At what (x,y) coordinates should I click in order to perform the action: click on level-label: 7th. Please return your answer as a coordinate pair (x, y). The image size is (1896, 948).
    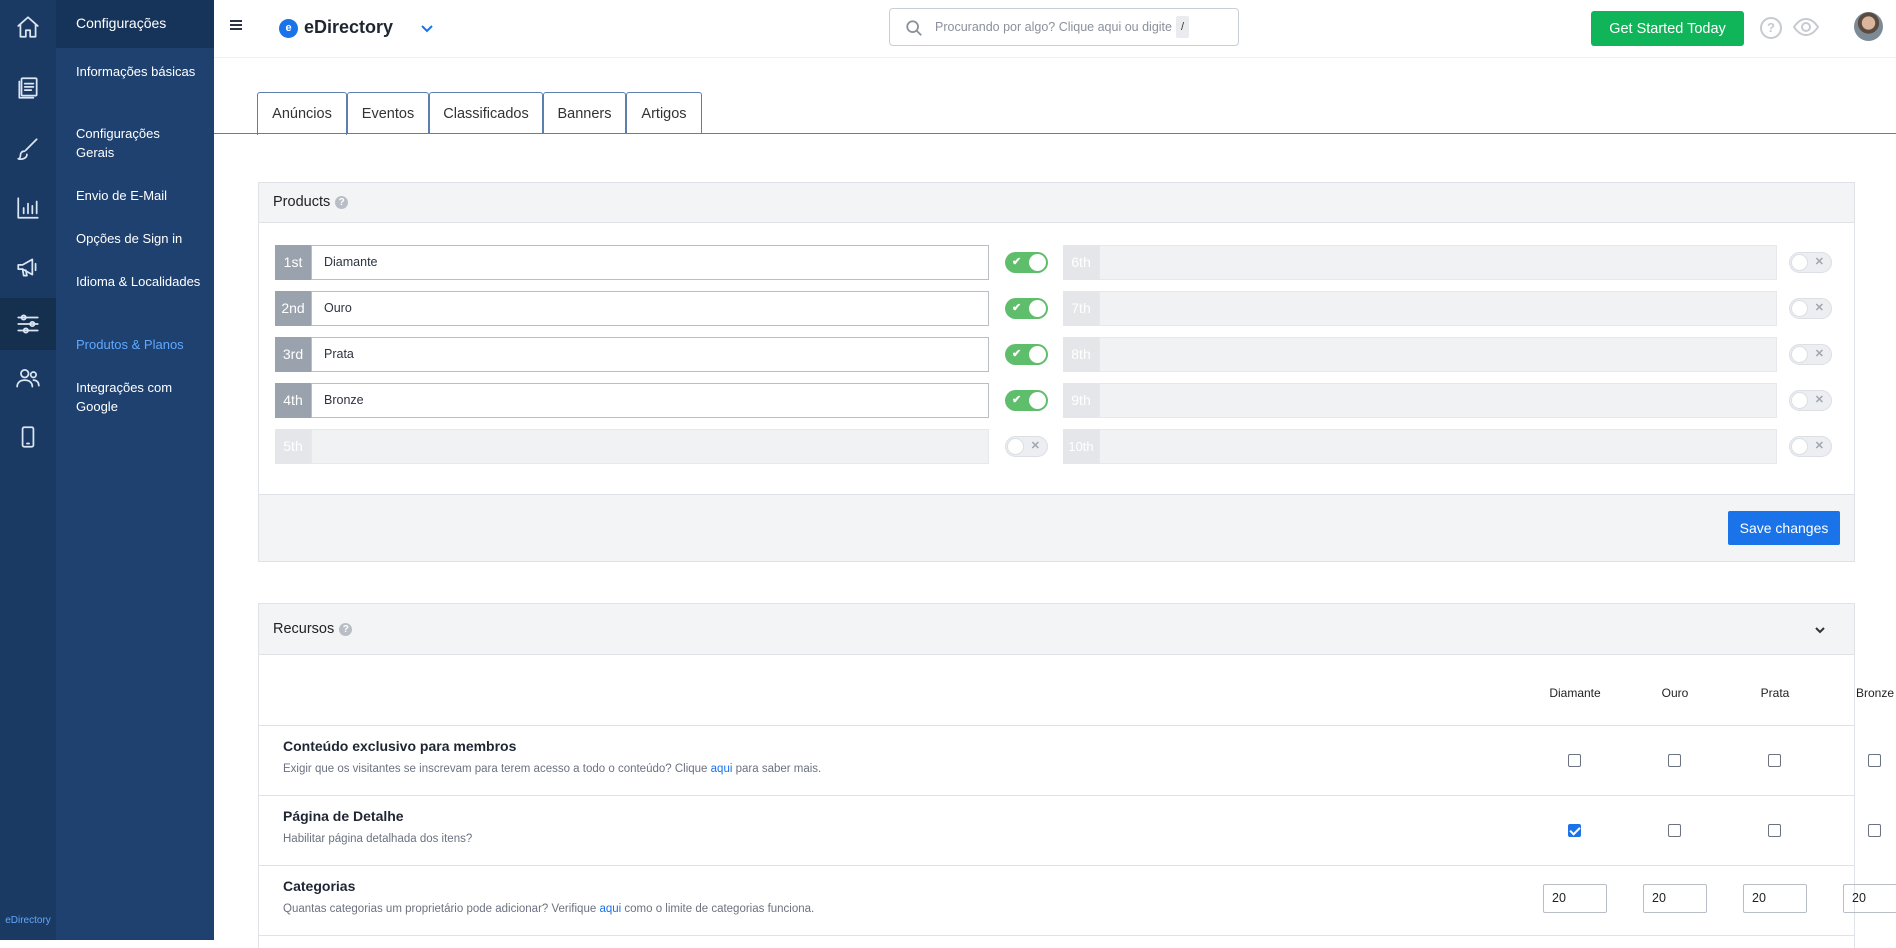
    Looking at the image, I should click on (1081, 308).